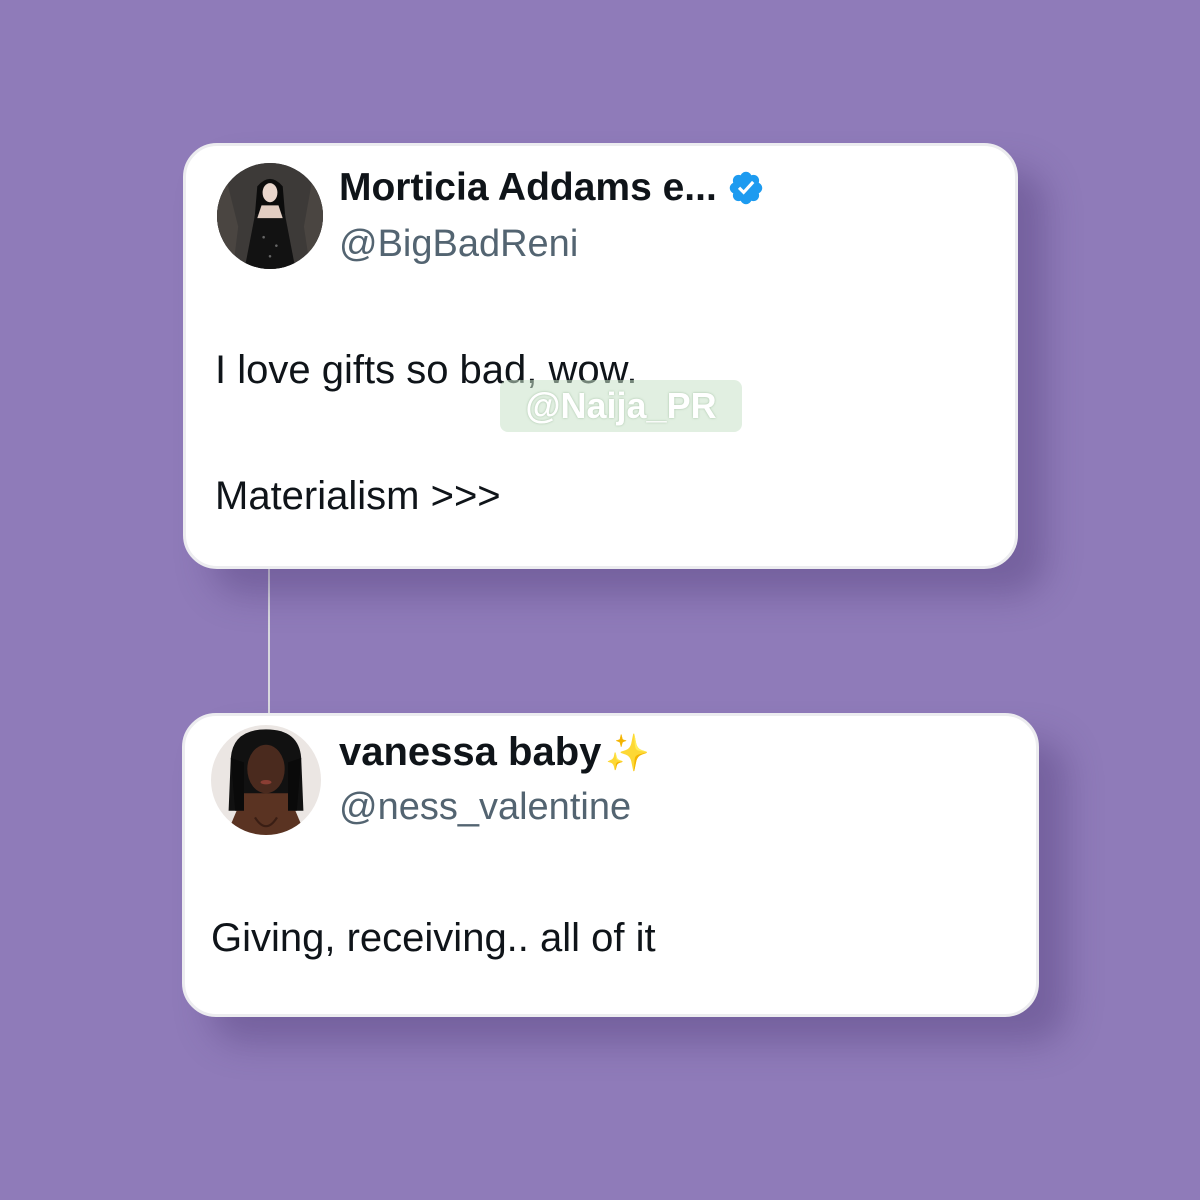 The image size is (1200, 1200). I want to click on tweet-text-line: Materialism >>>, so click(358, 496).